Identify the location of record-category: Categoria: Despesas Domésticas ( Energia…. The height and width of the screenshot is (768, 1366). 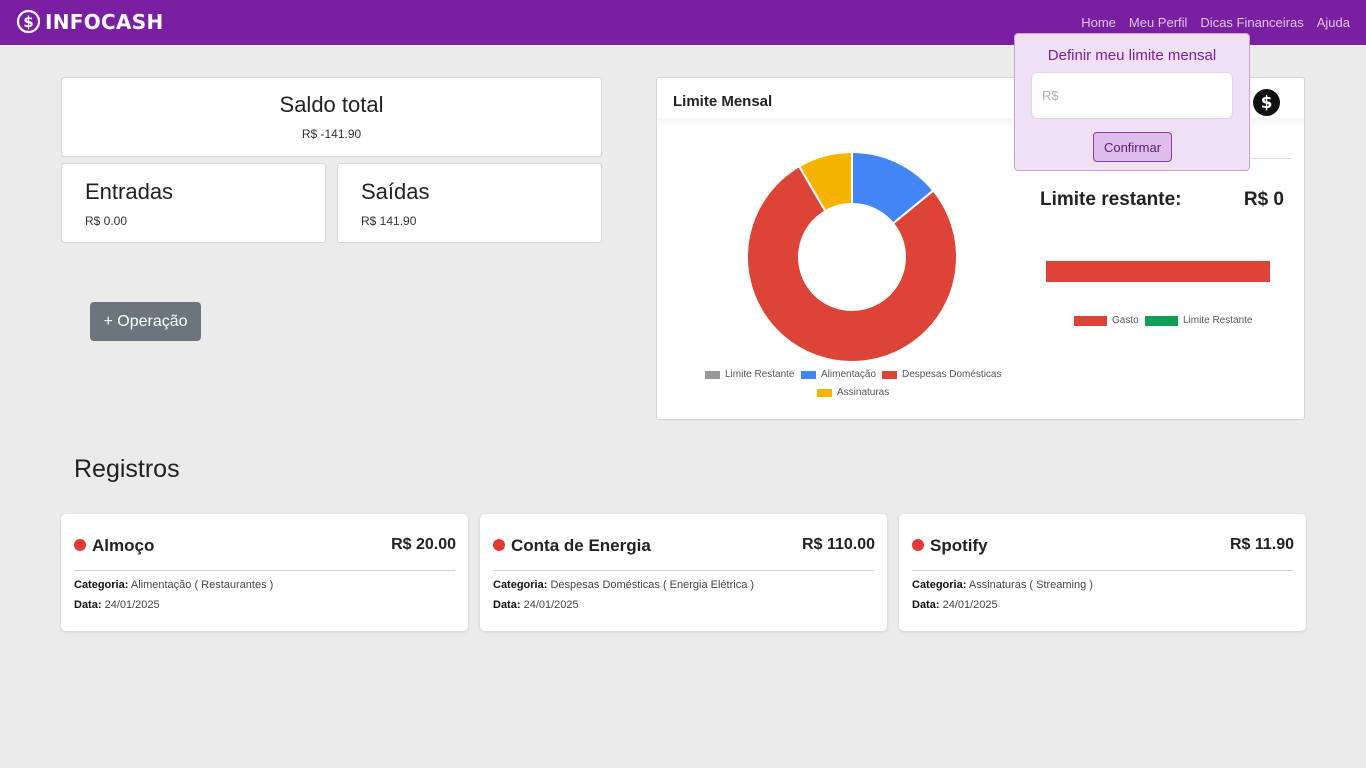
(623, 585).